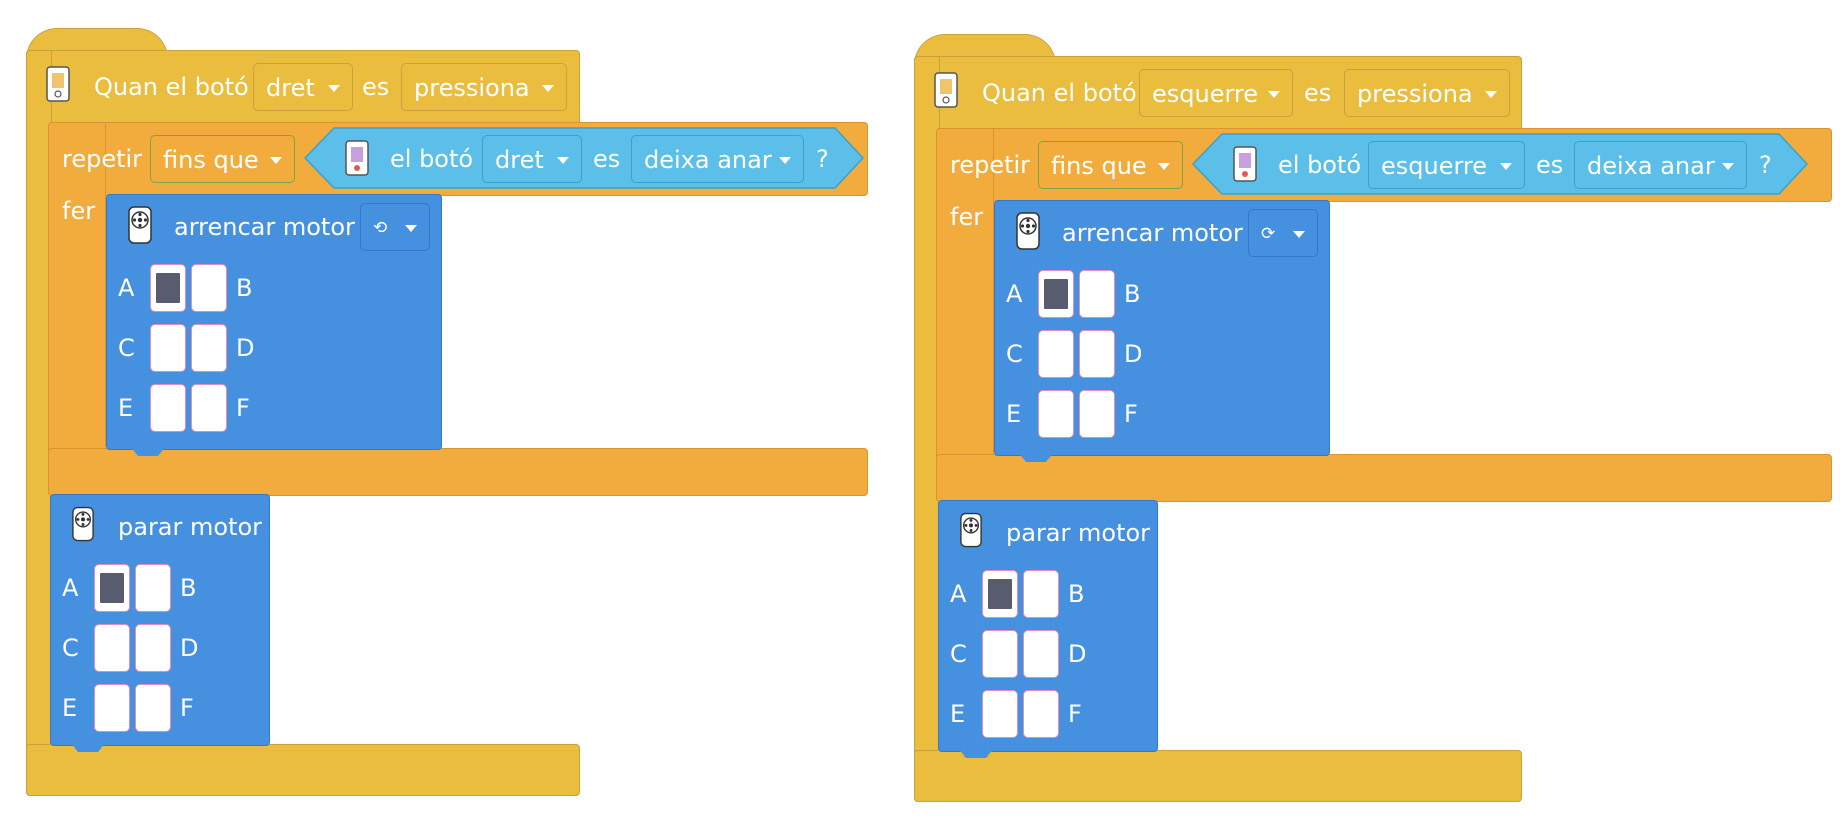  What do you see at coordinates (458, 472) in the screenshot?
I see `repeat-bottom-bar` at bounding box center [458, 472].